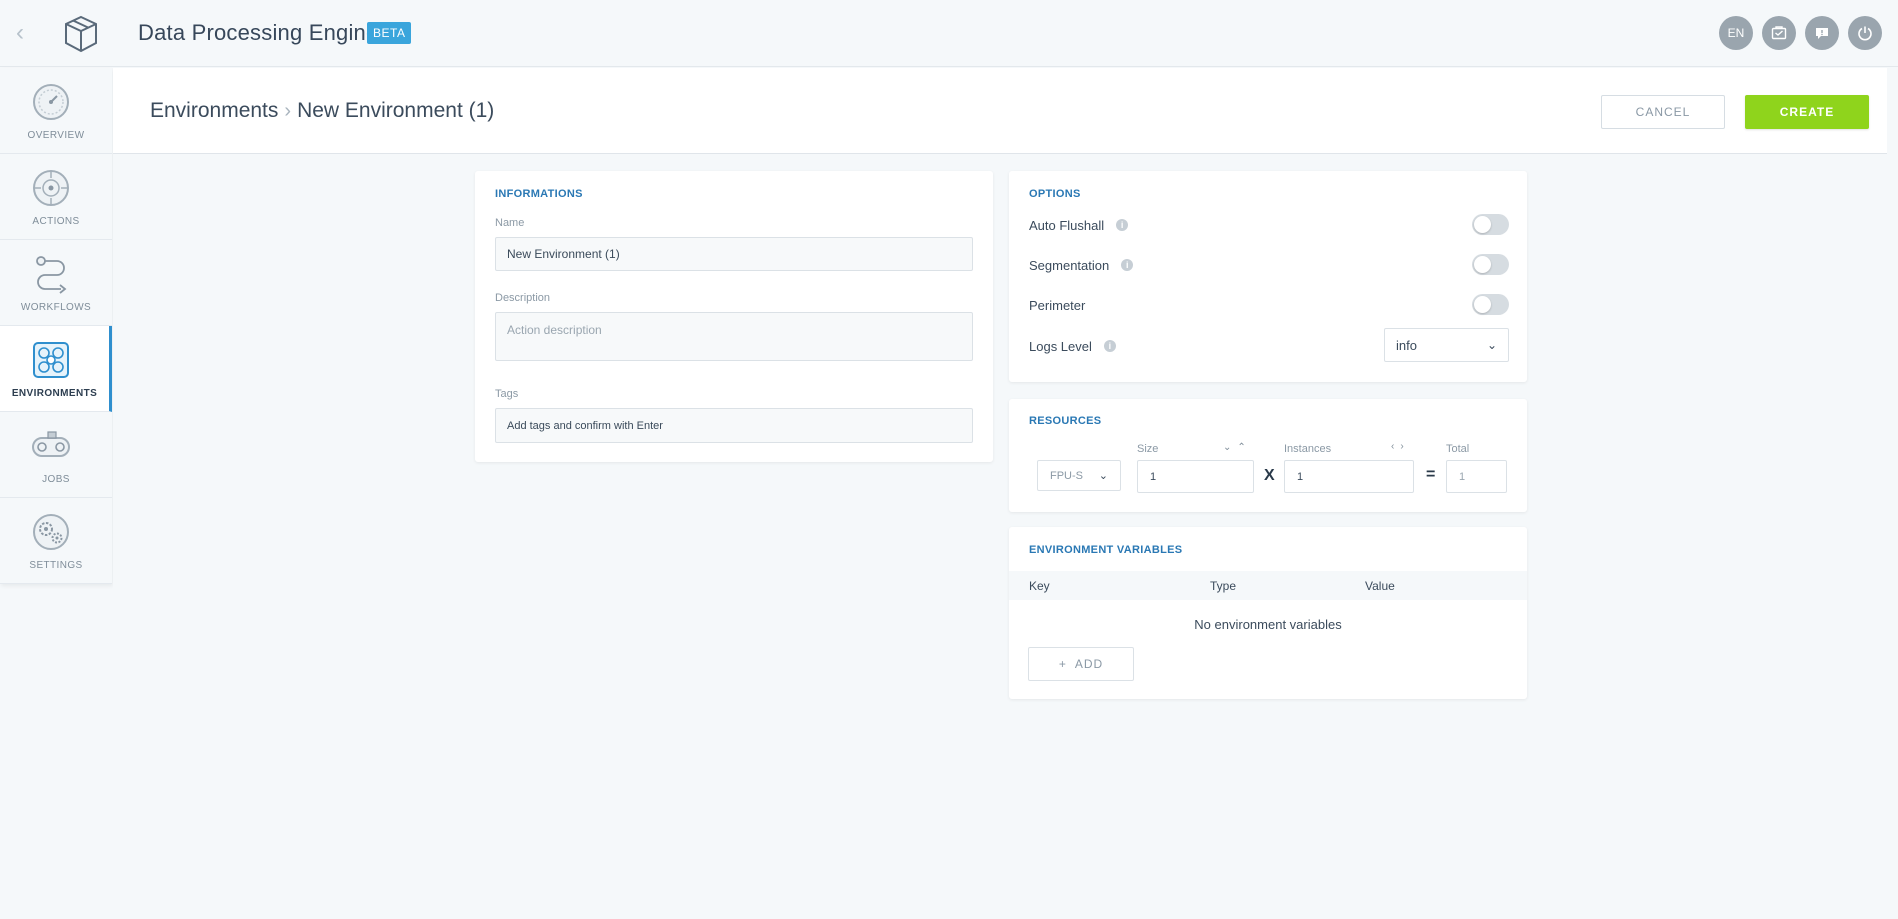 This screenshot has height=919, width=1898. I want to click on instances-input: 1, so click(1349, 476).